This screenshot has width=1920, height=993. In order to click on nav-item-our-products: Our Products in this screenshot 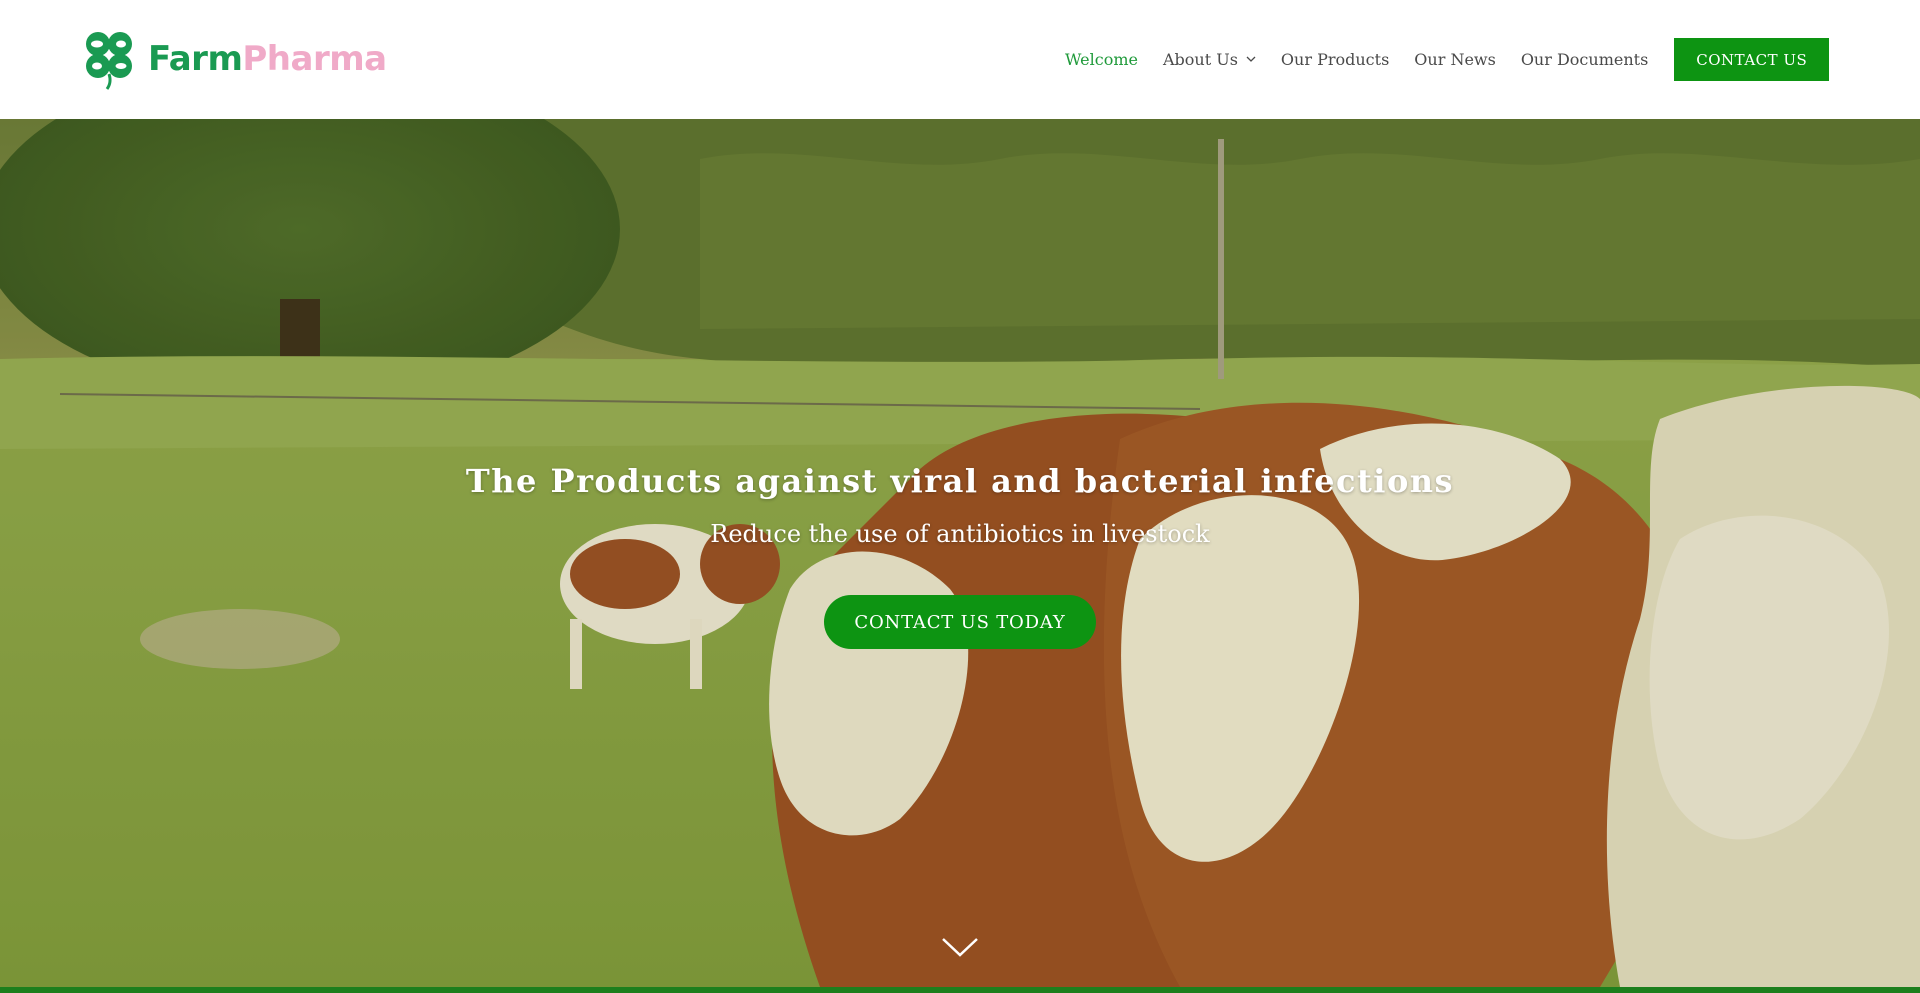, I will do `click(1335, 59)`.